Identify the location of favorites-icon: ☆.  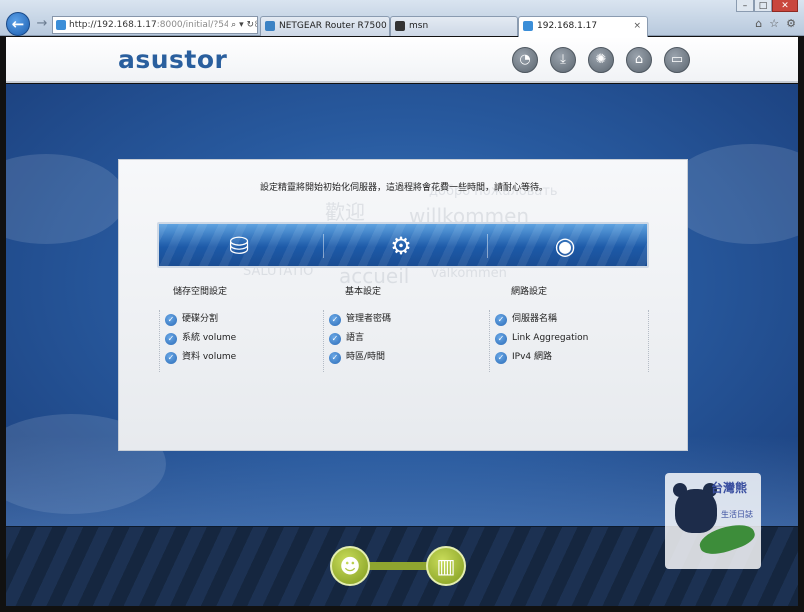
(774, 23).